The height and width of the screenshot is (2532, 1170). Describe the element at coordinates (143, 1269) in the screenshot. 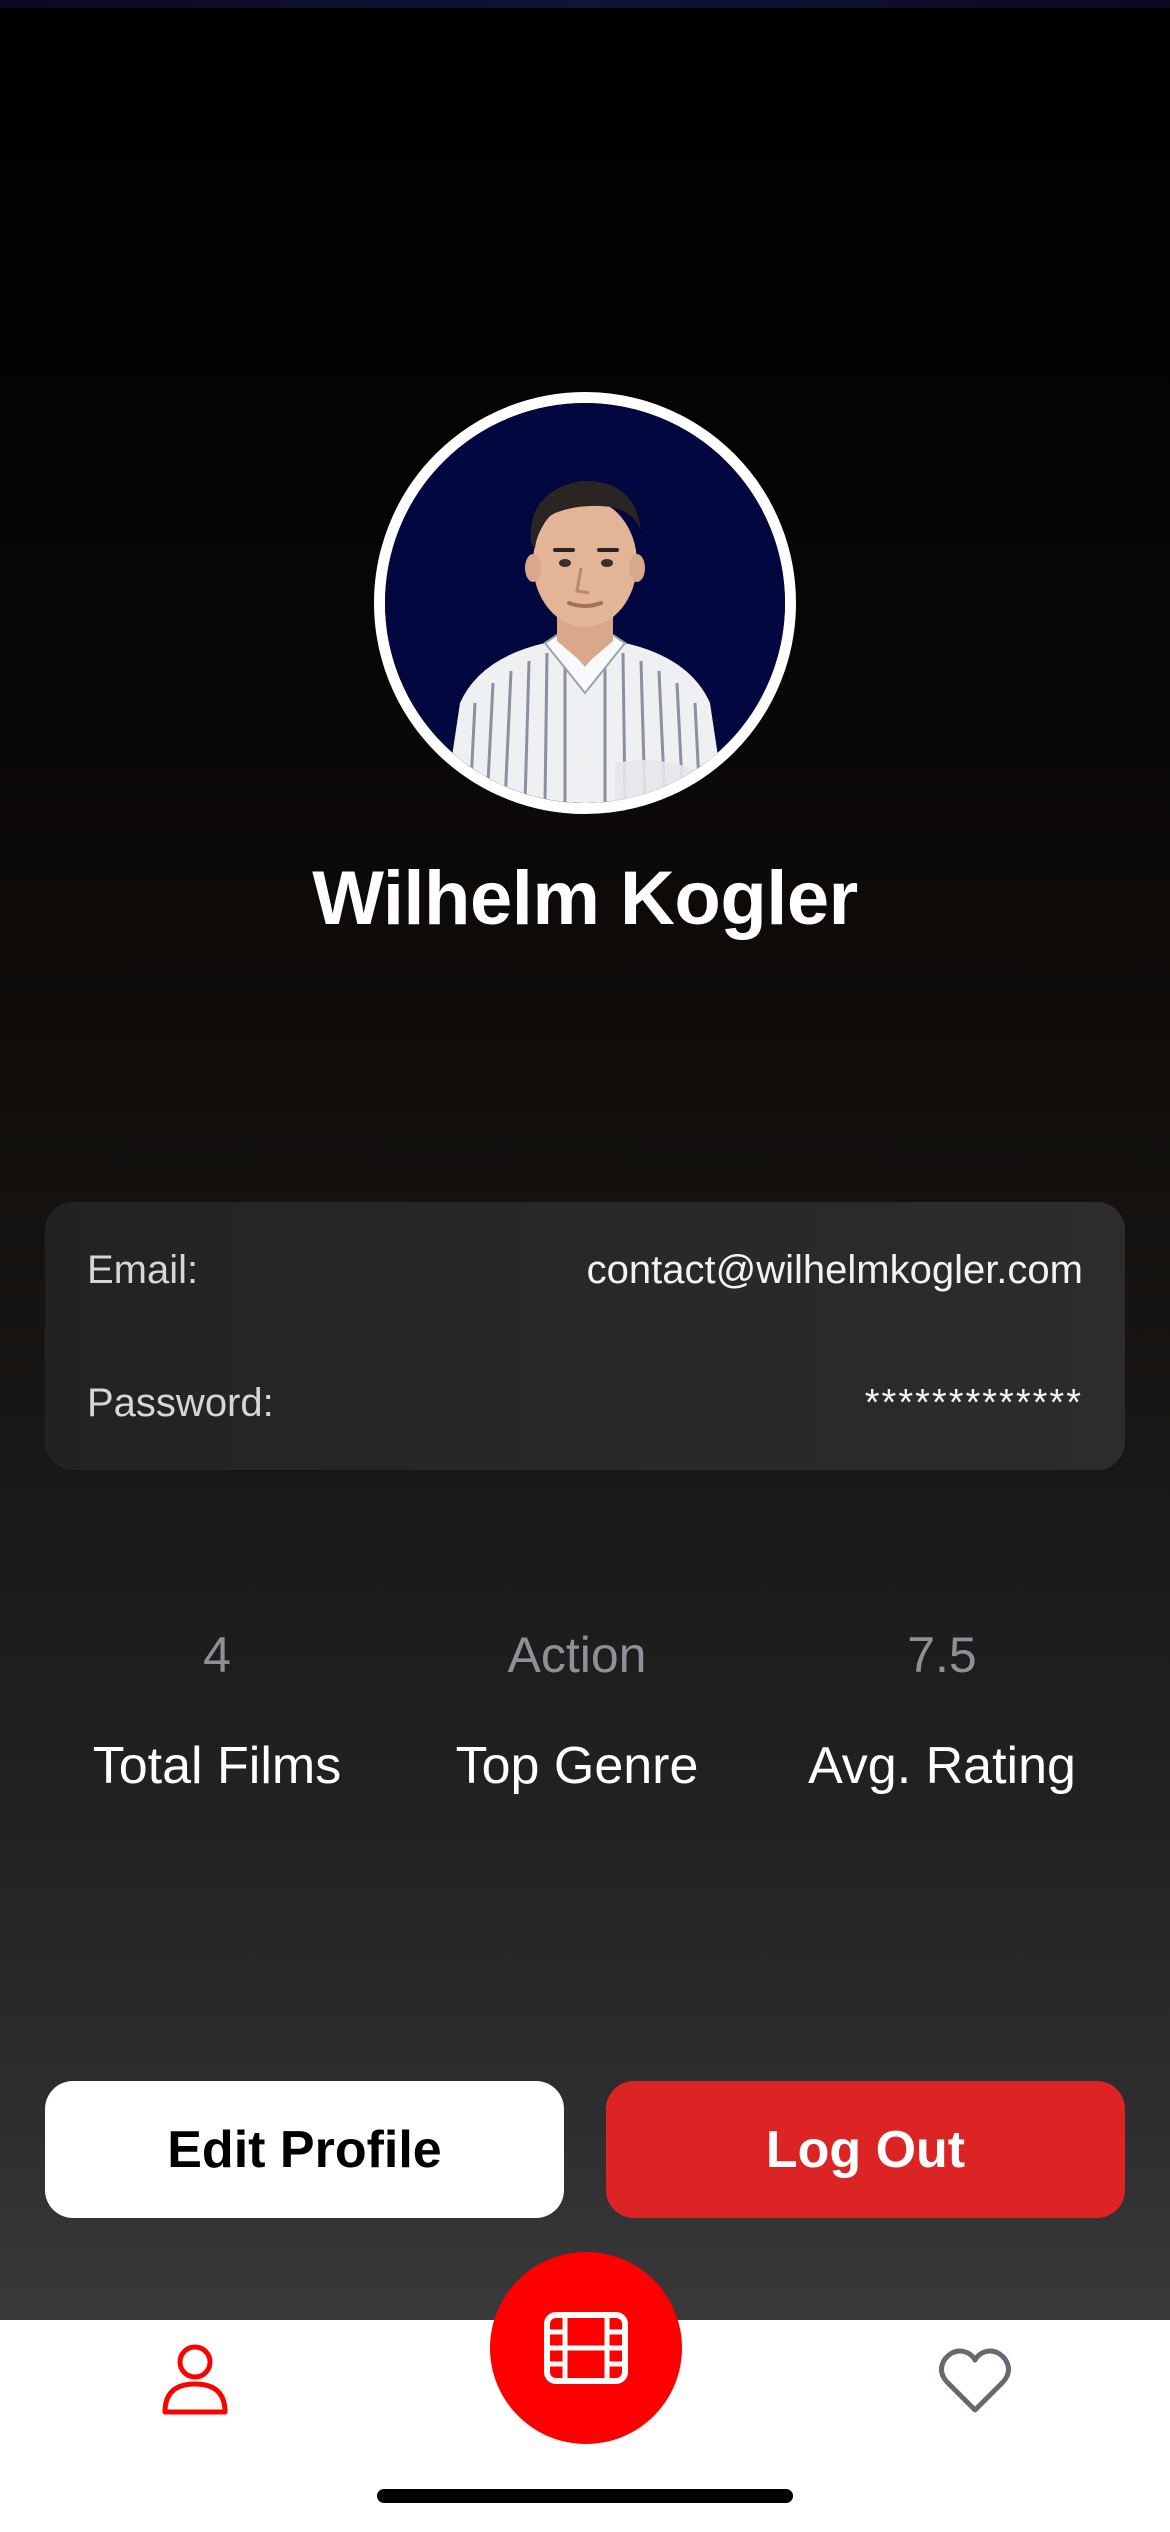

I see `email-label: Email:` at that location.